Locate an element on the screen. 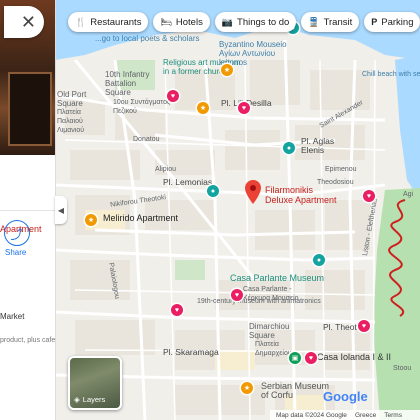 Image resolution: width=420 pixels, height=420 pixels. map-label-serbian: Serbian Museum of Corfu is located at coordinates (295, 390).